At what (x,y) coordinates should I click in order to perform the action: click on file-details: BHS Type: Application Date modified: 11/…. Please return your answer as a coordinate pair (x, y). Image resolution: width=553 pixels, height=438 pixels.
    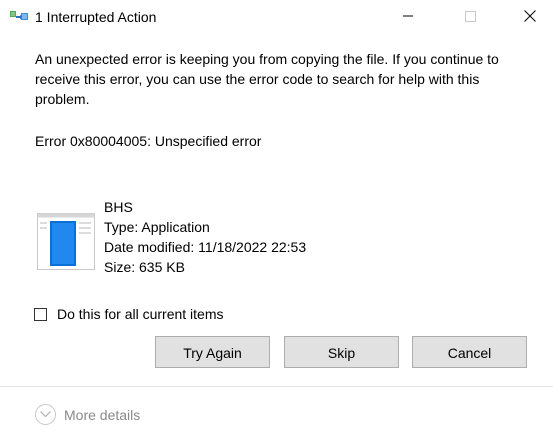
    Looking at the image, I should click on (205, 237).